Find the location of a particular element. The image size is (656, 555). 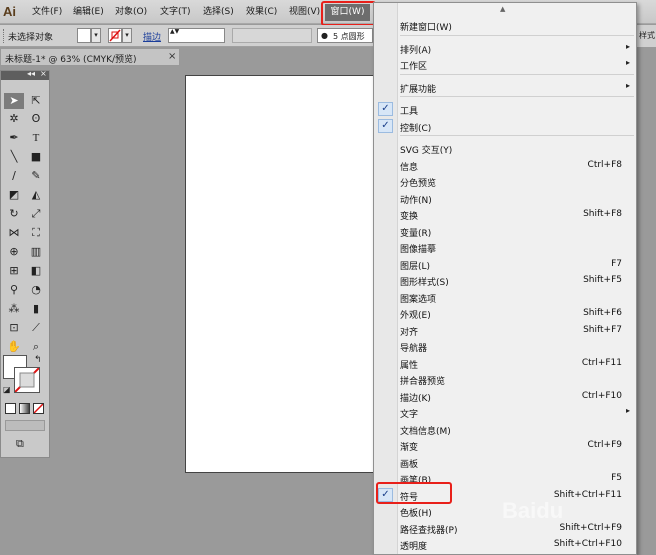

eyedropper-tool-icon: ⚲ is located at coordinates (14, 290).